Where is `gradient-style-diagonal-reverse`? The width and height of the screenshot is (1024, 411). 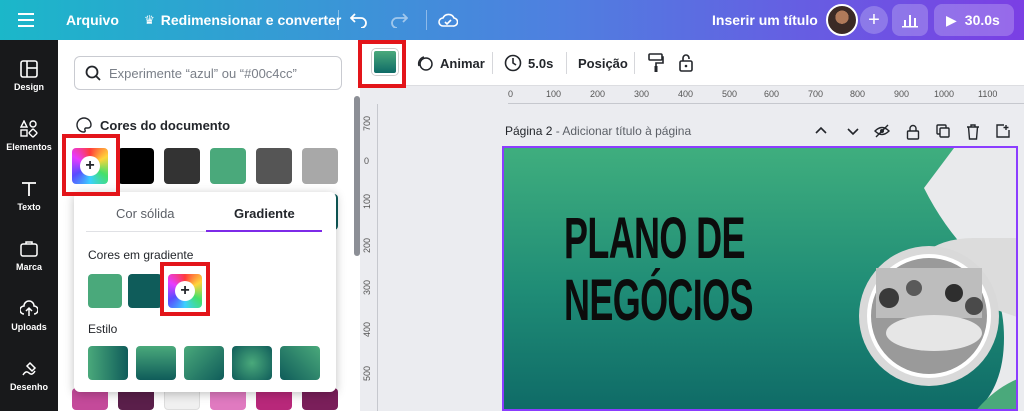 gradient-style-diagonal-reverse is located at coordinates (300, 363).